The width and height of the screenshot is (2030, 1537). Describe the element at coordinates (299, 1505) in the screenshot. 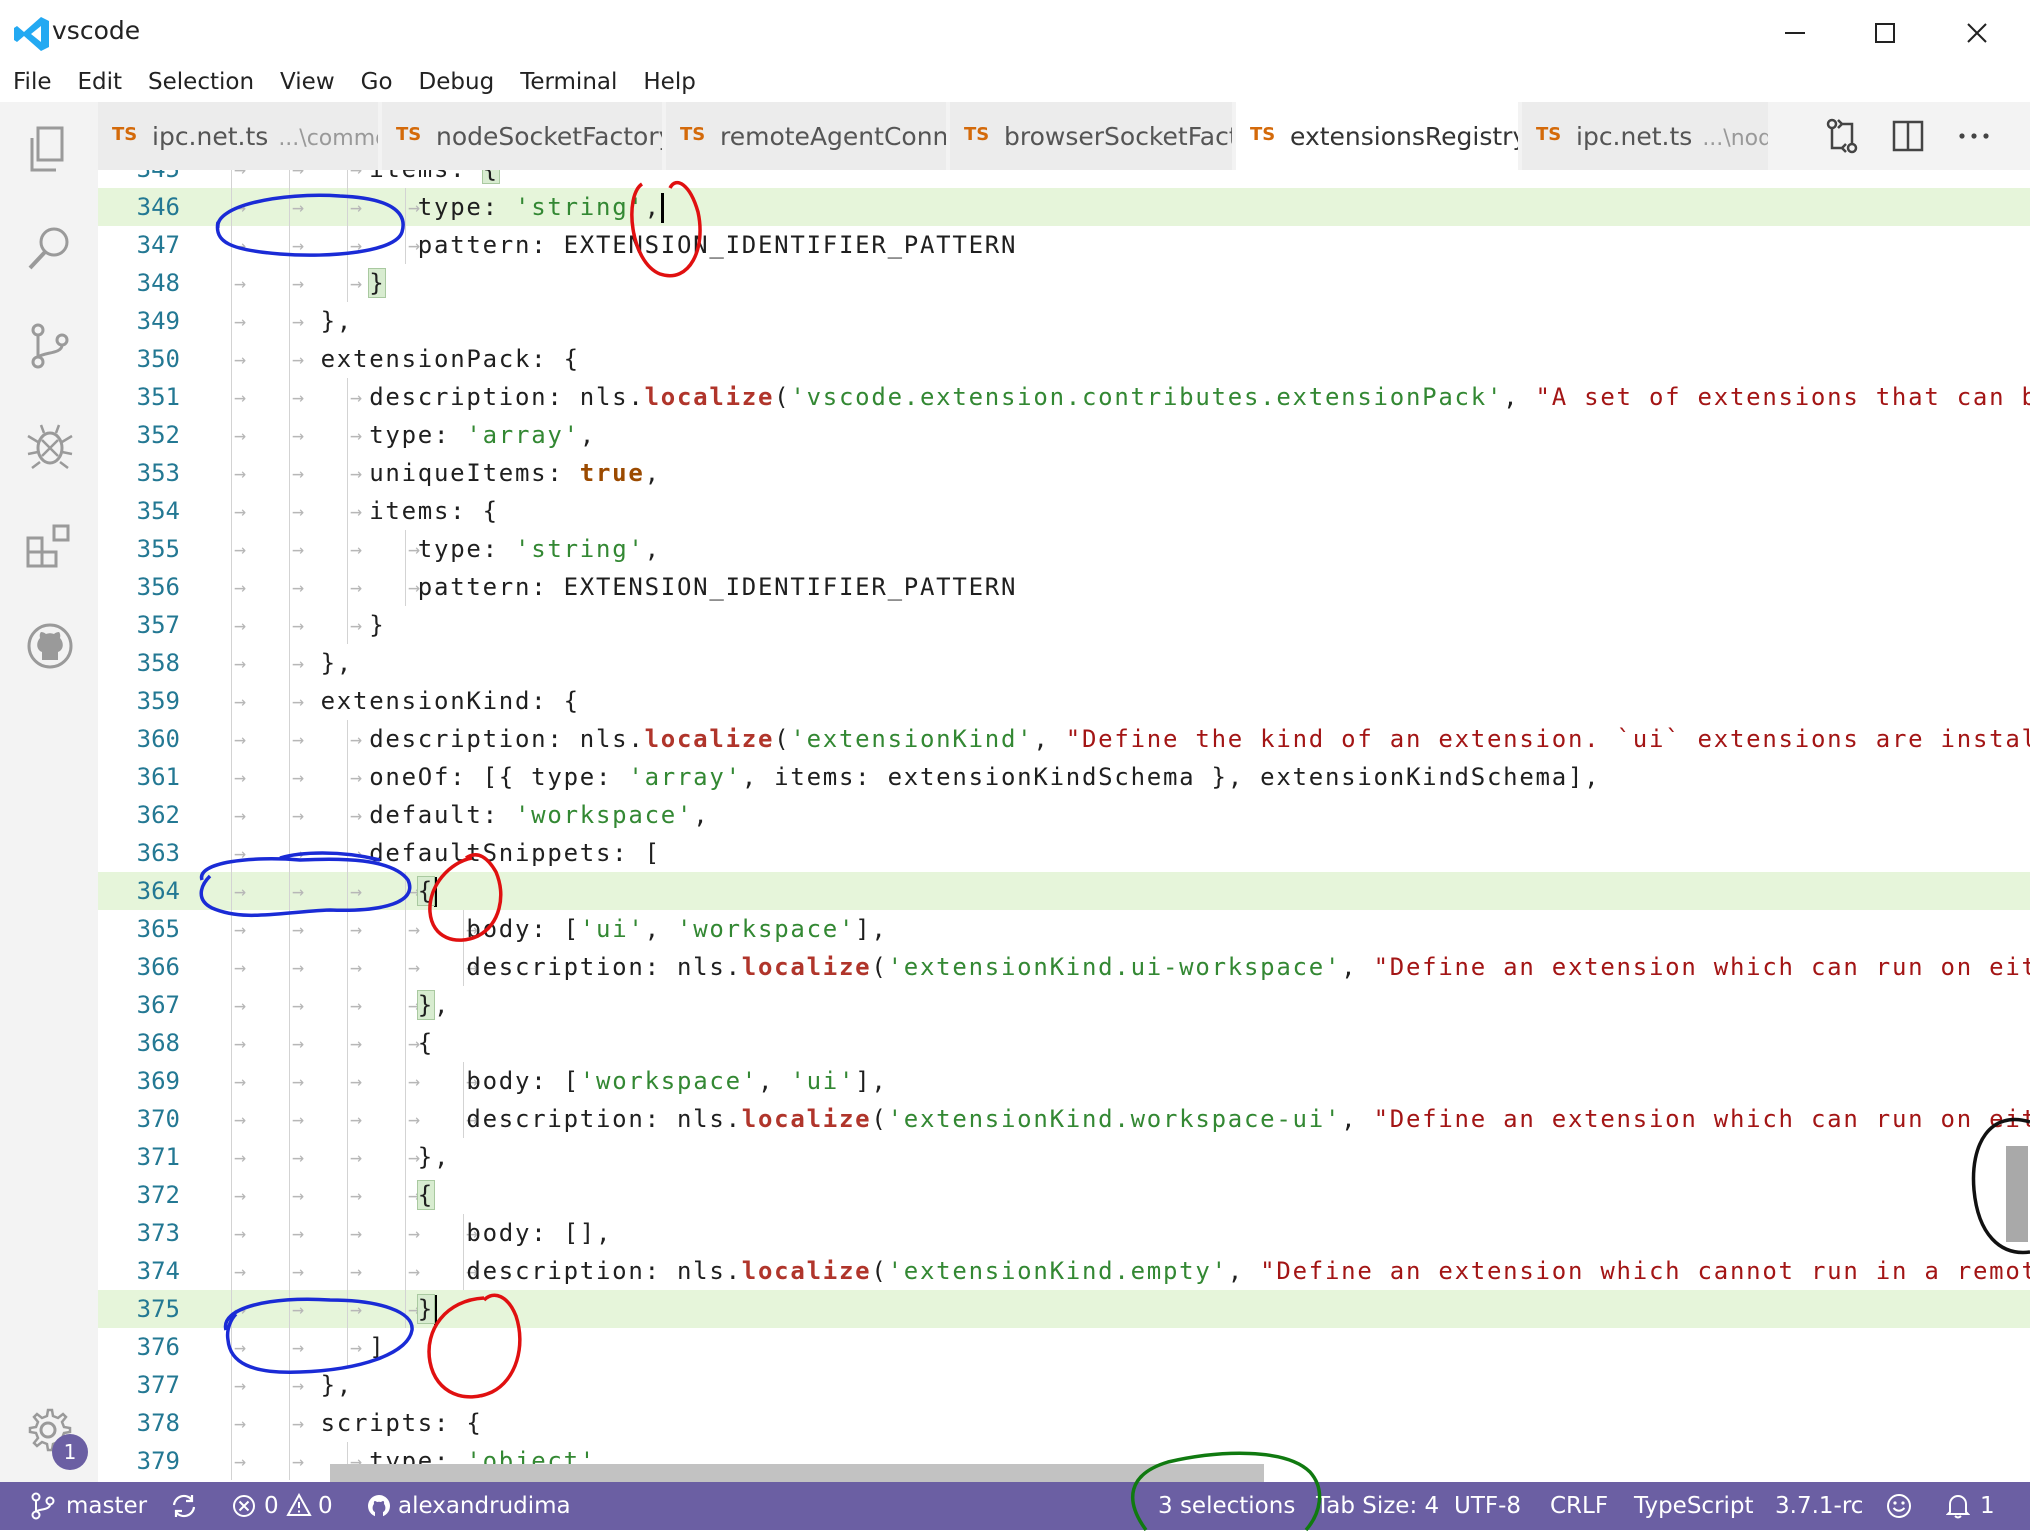

I see `warning-icon` at that location.